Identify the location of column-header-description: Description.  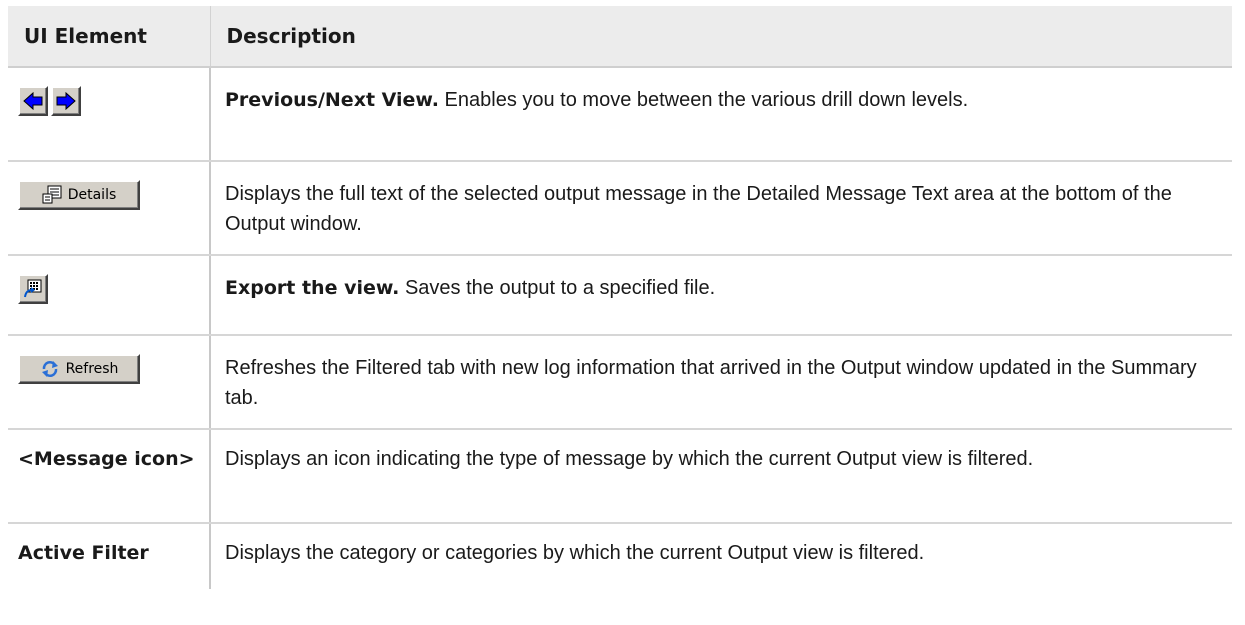
(721, 37).